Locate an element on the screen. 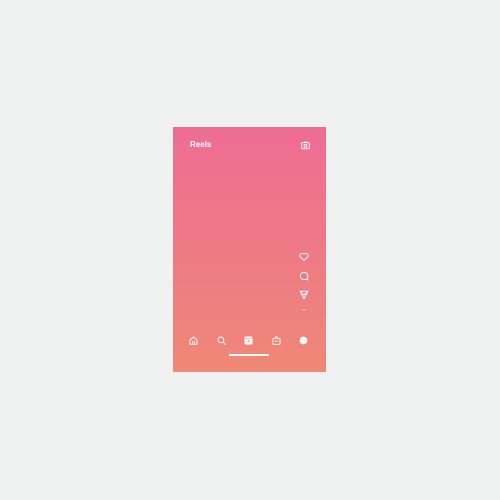  search-icon is located at coordinates (221, 340).